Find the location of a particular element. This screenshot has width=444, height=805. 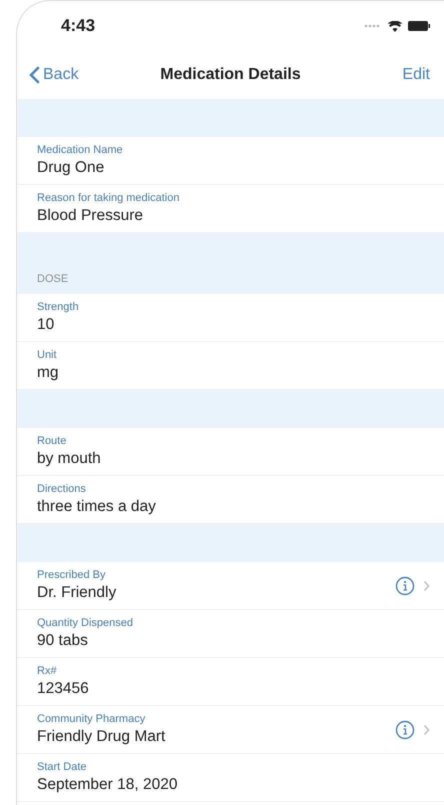

edit-button: Edit is located at coordinates (416, 75).